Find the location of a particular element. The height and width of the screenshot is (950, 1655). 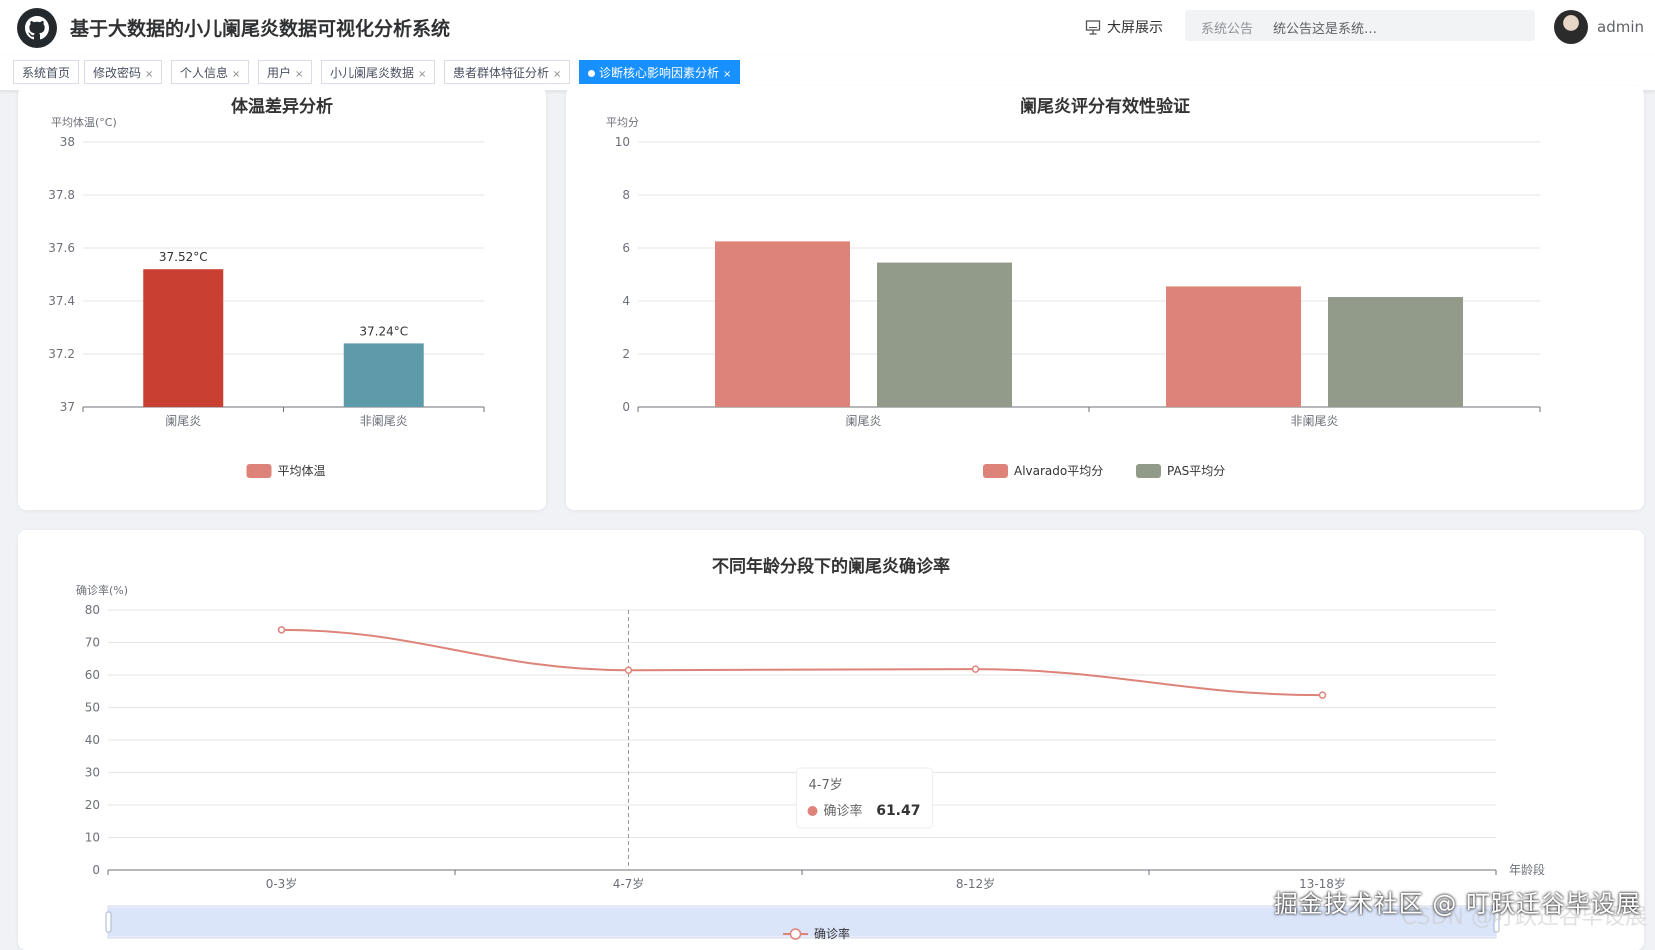

y-tick-label: 37.4 is located at coordinates (61, 301).